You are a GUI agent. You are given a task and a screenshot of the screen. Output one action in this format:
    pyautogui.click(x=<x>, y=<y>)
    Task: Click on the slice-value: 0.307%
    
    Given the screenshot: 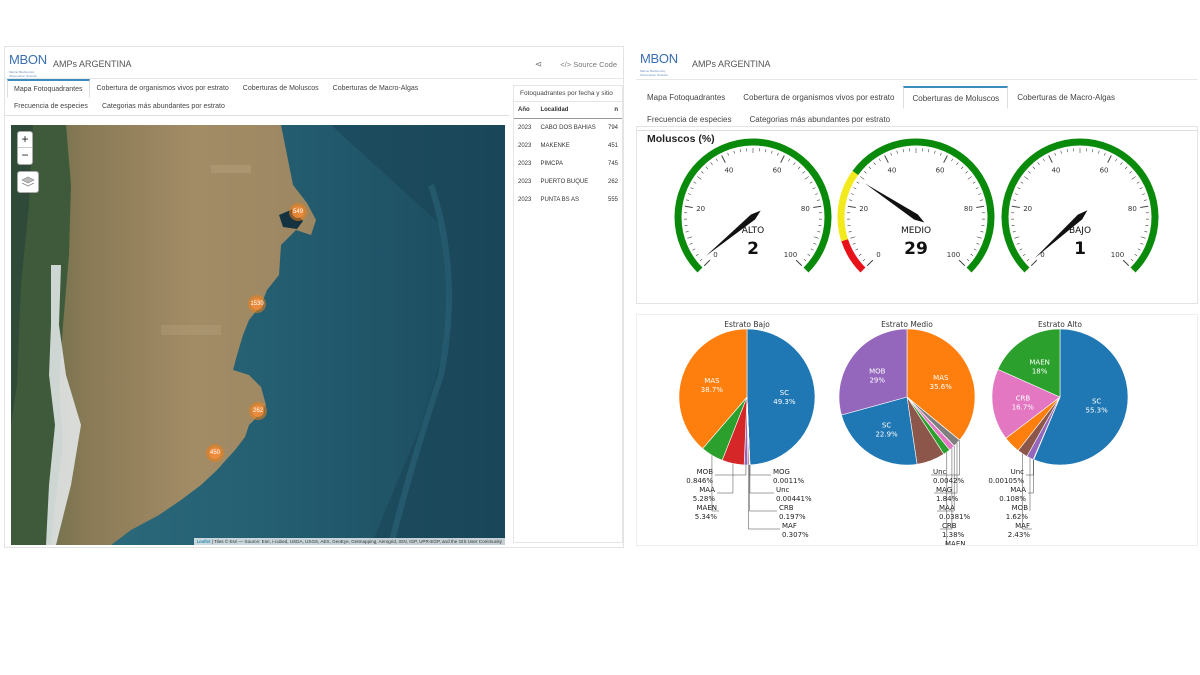 What is the action you would take?
    pyautogui.click(x=795, y=535)
    